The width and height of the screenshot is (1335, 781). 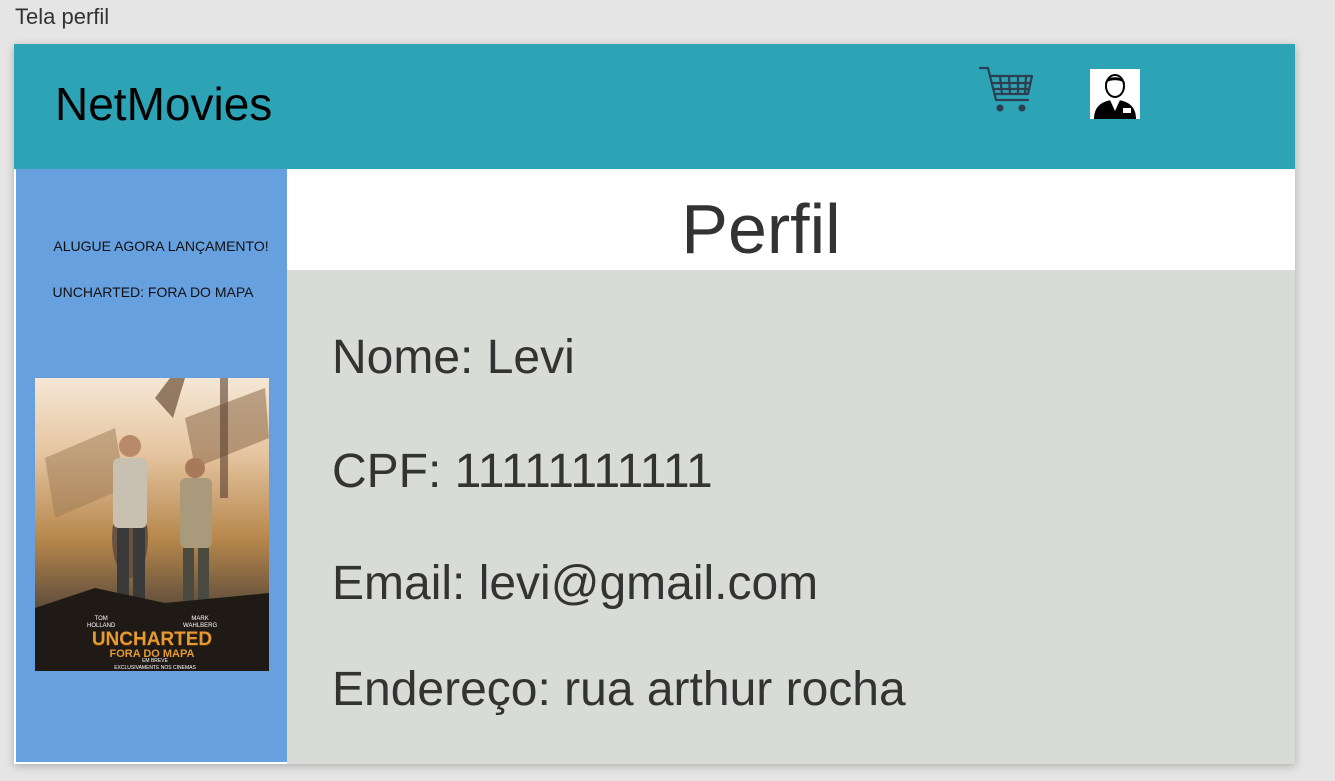 What do you see at coordinates (575, 583) in the screenshot?
I see `profile-email: Email: levi@gmail.com` at bounding box center [575, 583].